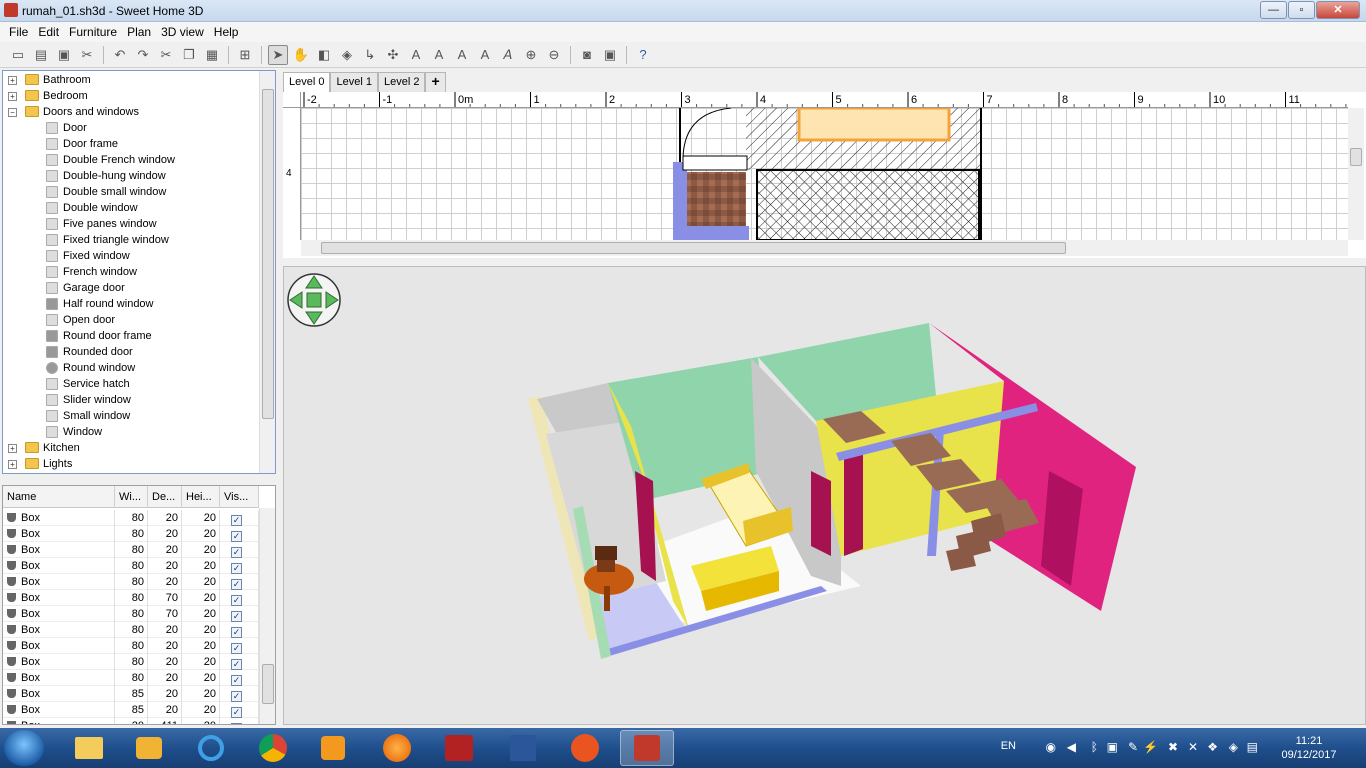 The height and width of the screenshot is (768, 1366). I want to click on tab-level-1: Level 1, so click(354, 82).